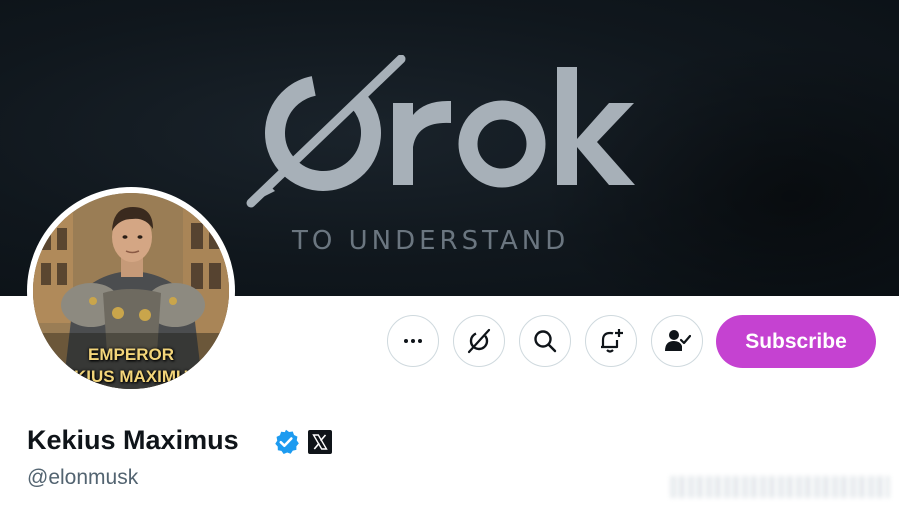 The width and height of the screenshot is (899, 511). What do you see at coordinates (125, 376) in the screenshot?
I see `avatar-caption-line2: KEKIUS MAXIMUS` at bounding box center [125, 376].